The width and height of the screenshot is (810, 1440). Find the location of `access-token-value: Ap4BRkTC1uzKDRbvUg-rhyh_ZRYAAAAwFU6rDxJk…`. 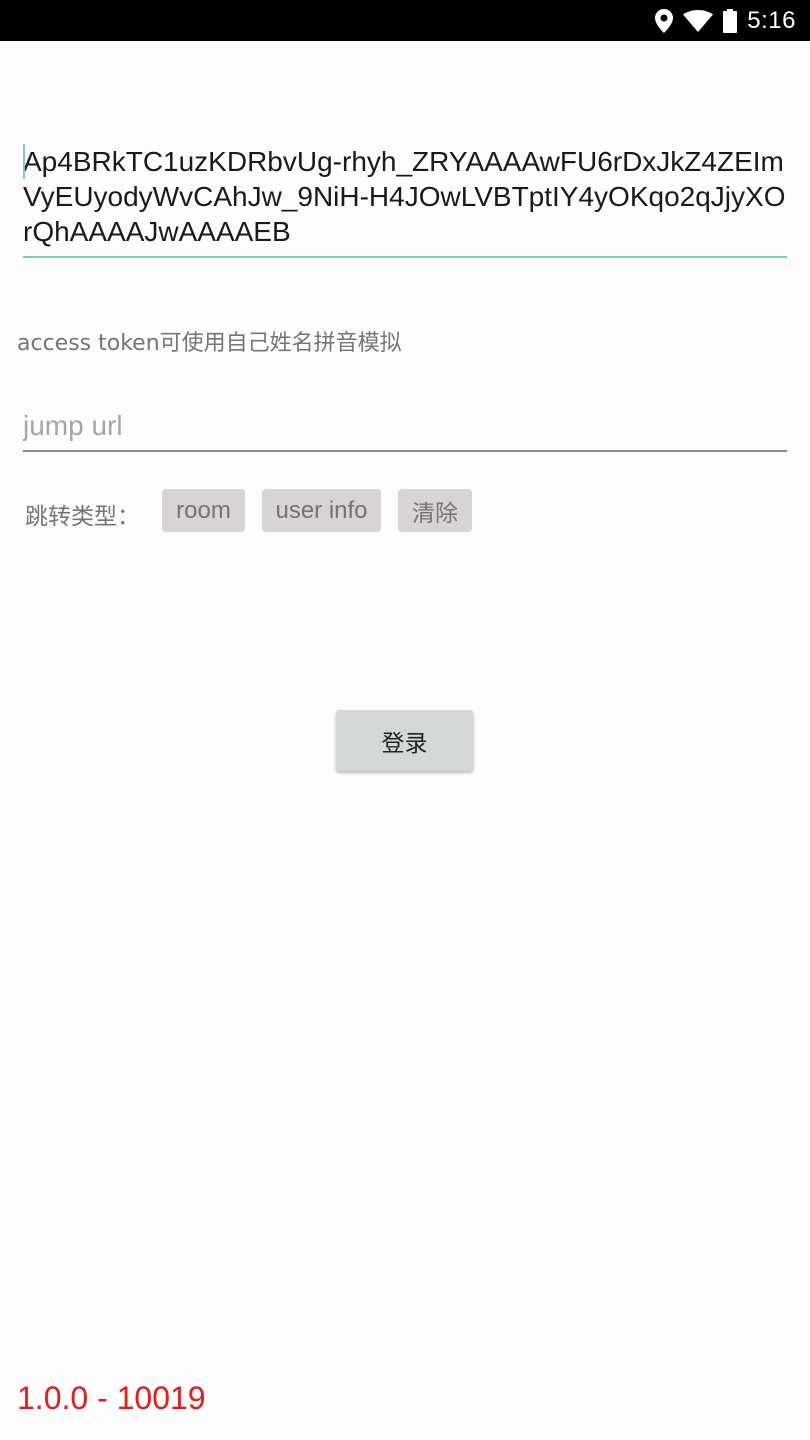

access-token-value: Ap4BRkTC1uzKDRbvUg-rhyh_ZRYAAAAwFU6rDxJk… is located at coordinates (405, 196).